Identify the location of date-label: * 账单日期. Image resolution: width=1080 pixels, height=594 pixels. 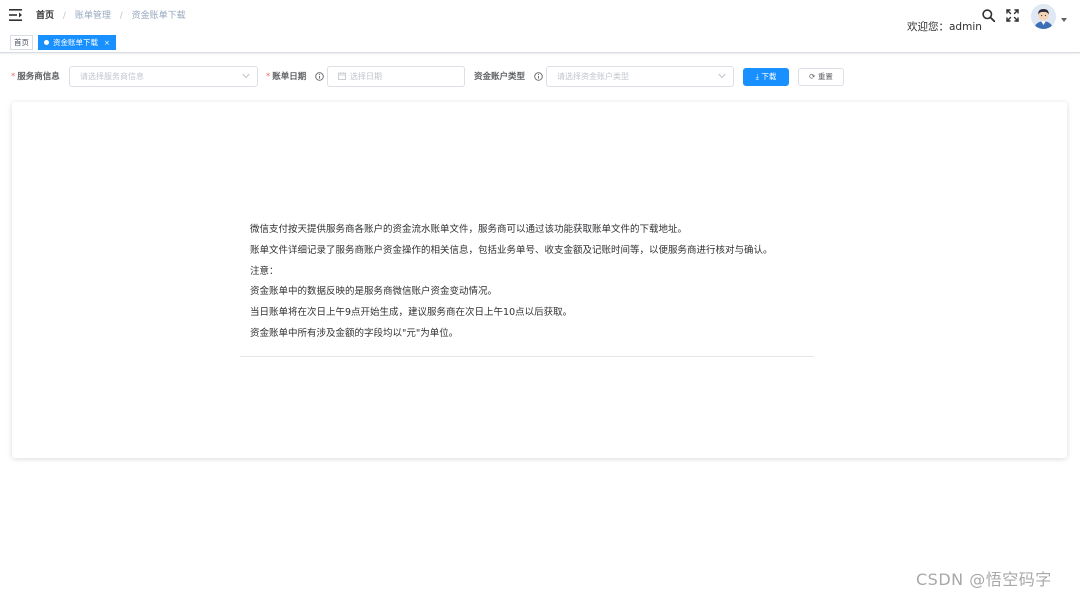
(286, 77).